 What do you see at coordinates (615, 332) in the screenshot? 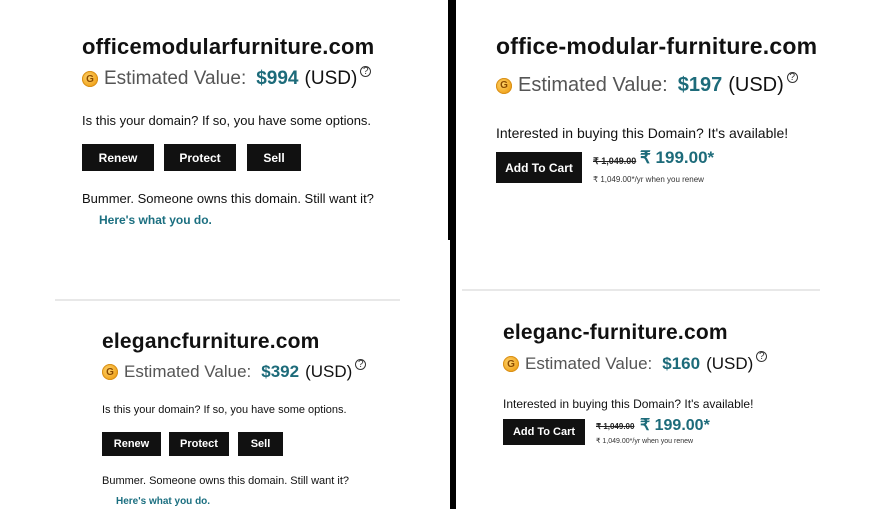
I see `domain-title: eleganc-furniture.com` at bounding box center [615, 332].